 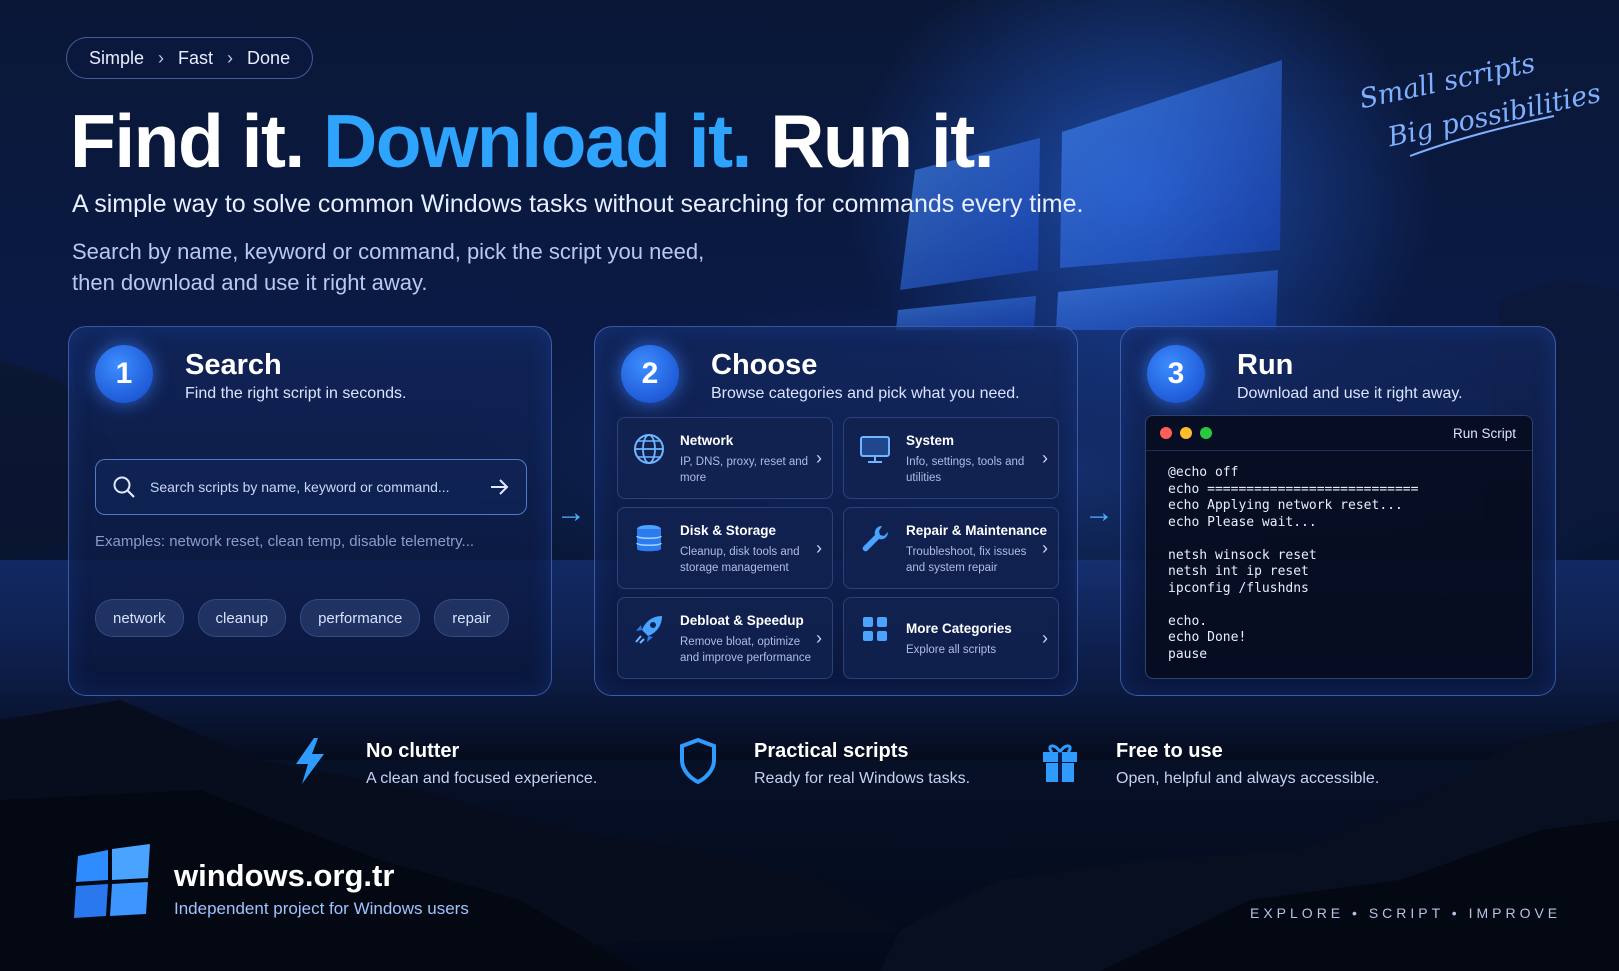 What do you see at coordinates (650, 374) in the screenshot?
I see `step-number-2: 2` at bounding box center [650, 374].